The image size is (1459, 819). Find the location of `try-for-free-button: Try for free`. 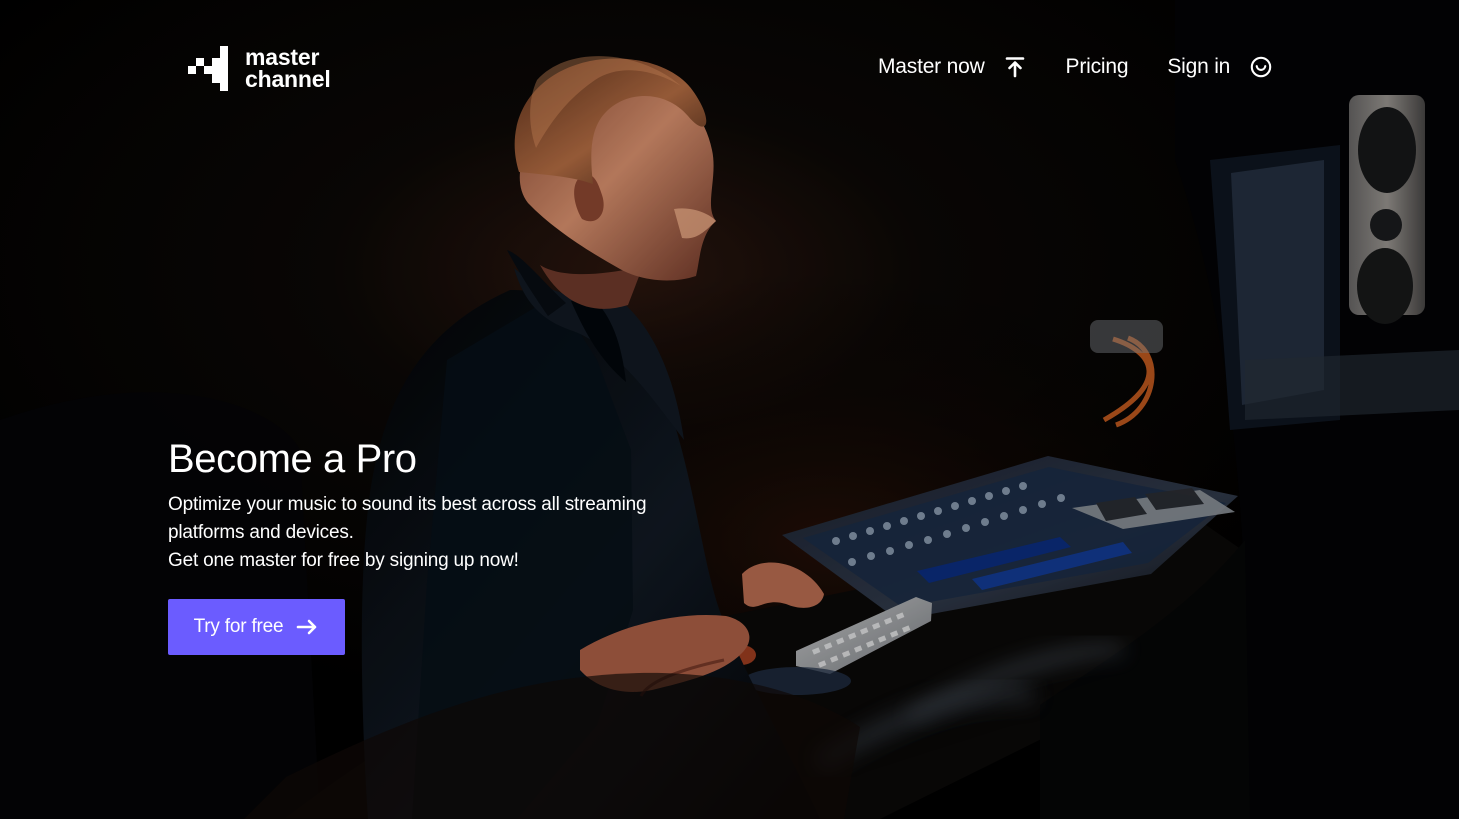

try-for-free-button: Try for free is located at coordinates (256, 627).